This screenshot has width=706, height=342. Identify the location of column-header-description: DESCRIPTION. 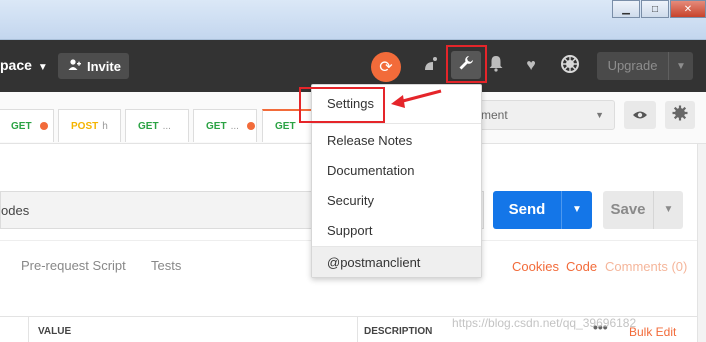
(398, 331).